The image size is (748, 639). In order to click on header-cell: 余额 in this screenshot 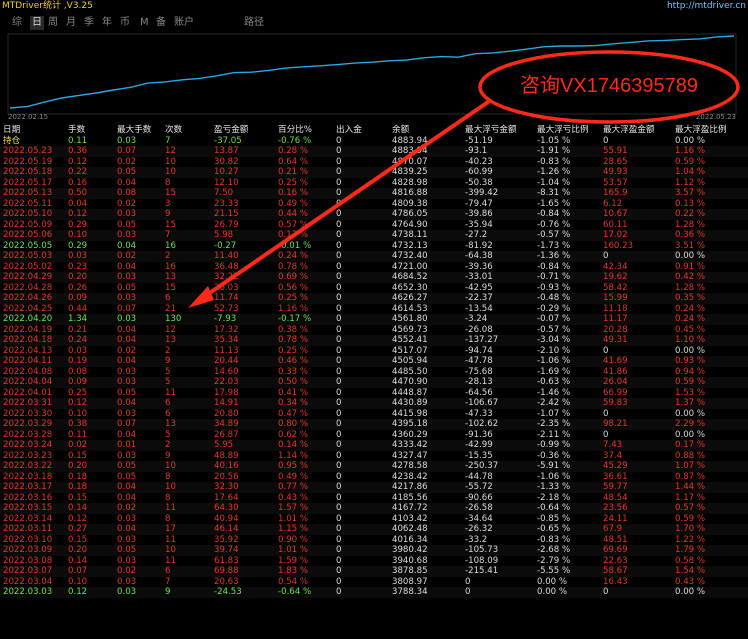, I will do `click(400, 130)`.